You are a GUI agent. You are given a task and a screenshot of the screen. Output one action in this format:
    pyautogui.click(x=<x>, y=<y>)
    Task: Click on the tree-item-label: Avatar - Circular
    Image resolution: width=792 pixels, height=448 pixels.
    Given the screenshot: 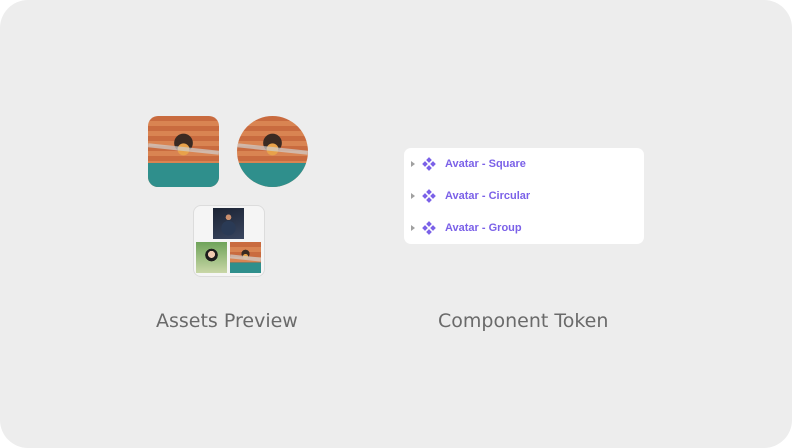 What is the action you would take?
    pyautogui.click(x=488, y=196)
    